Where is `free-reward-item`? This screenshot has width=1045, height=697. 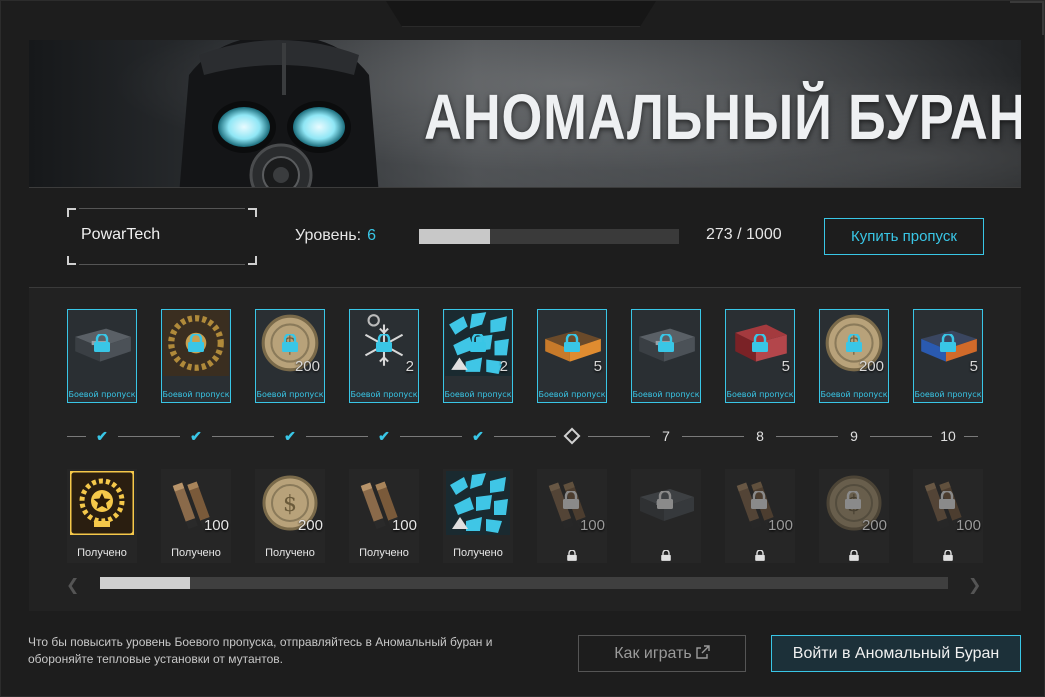 free-reward-item is located at coordinates (666, 516).